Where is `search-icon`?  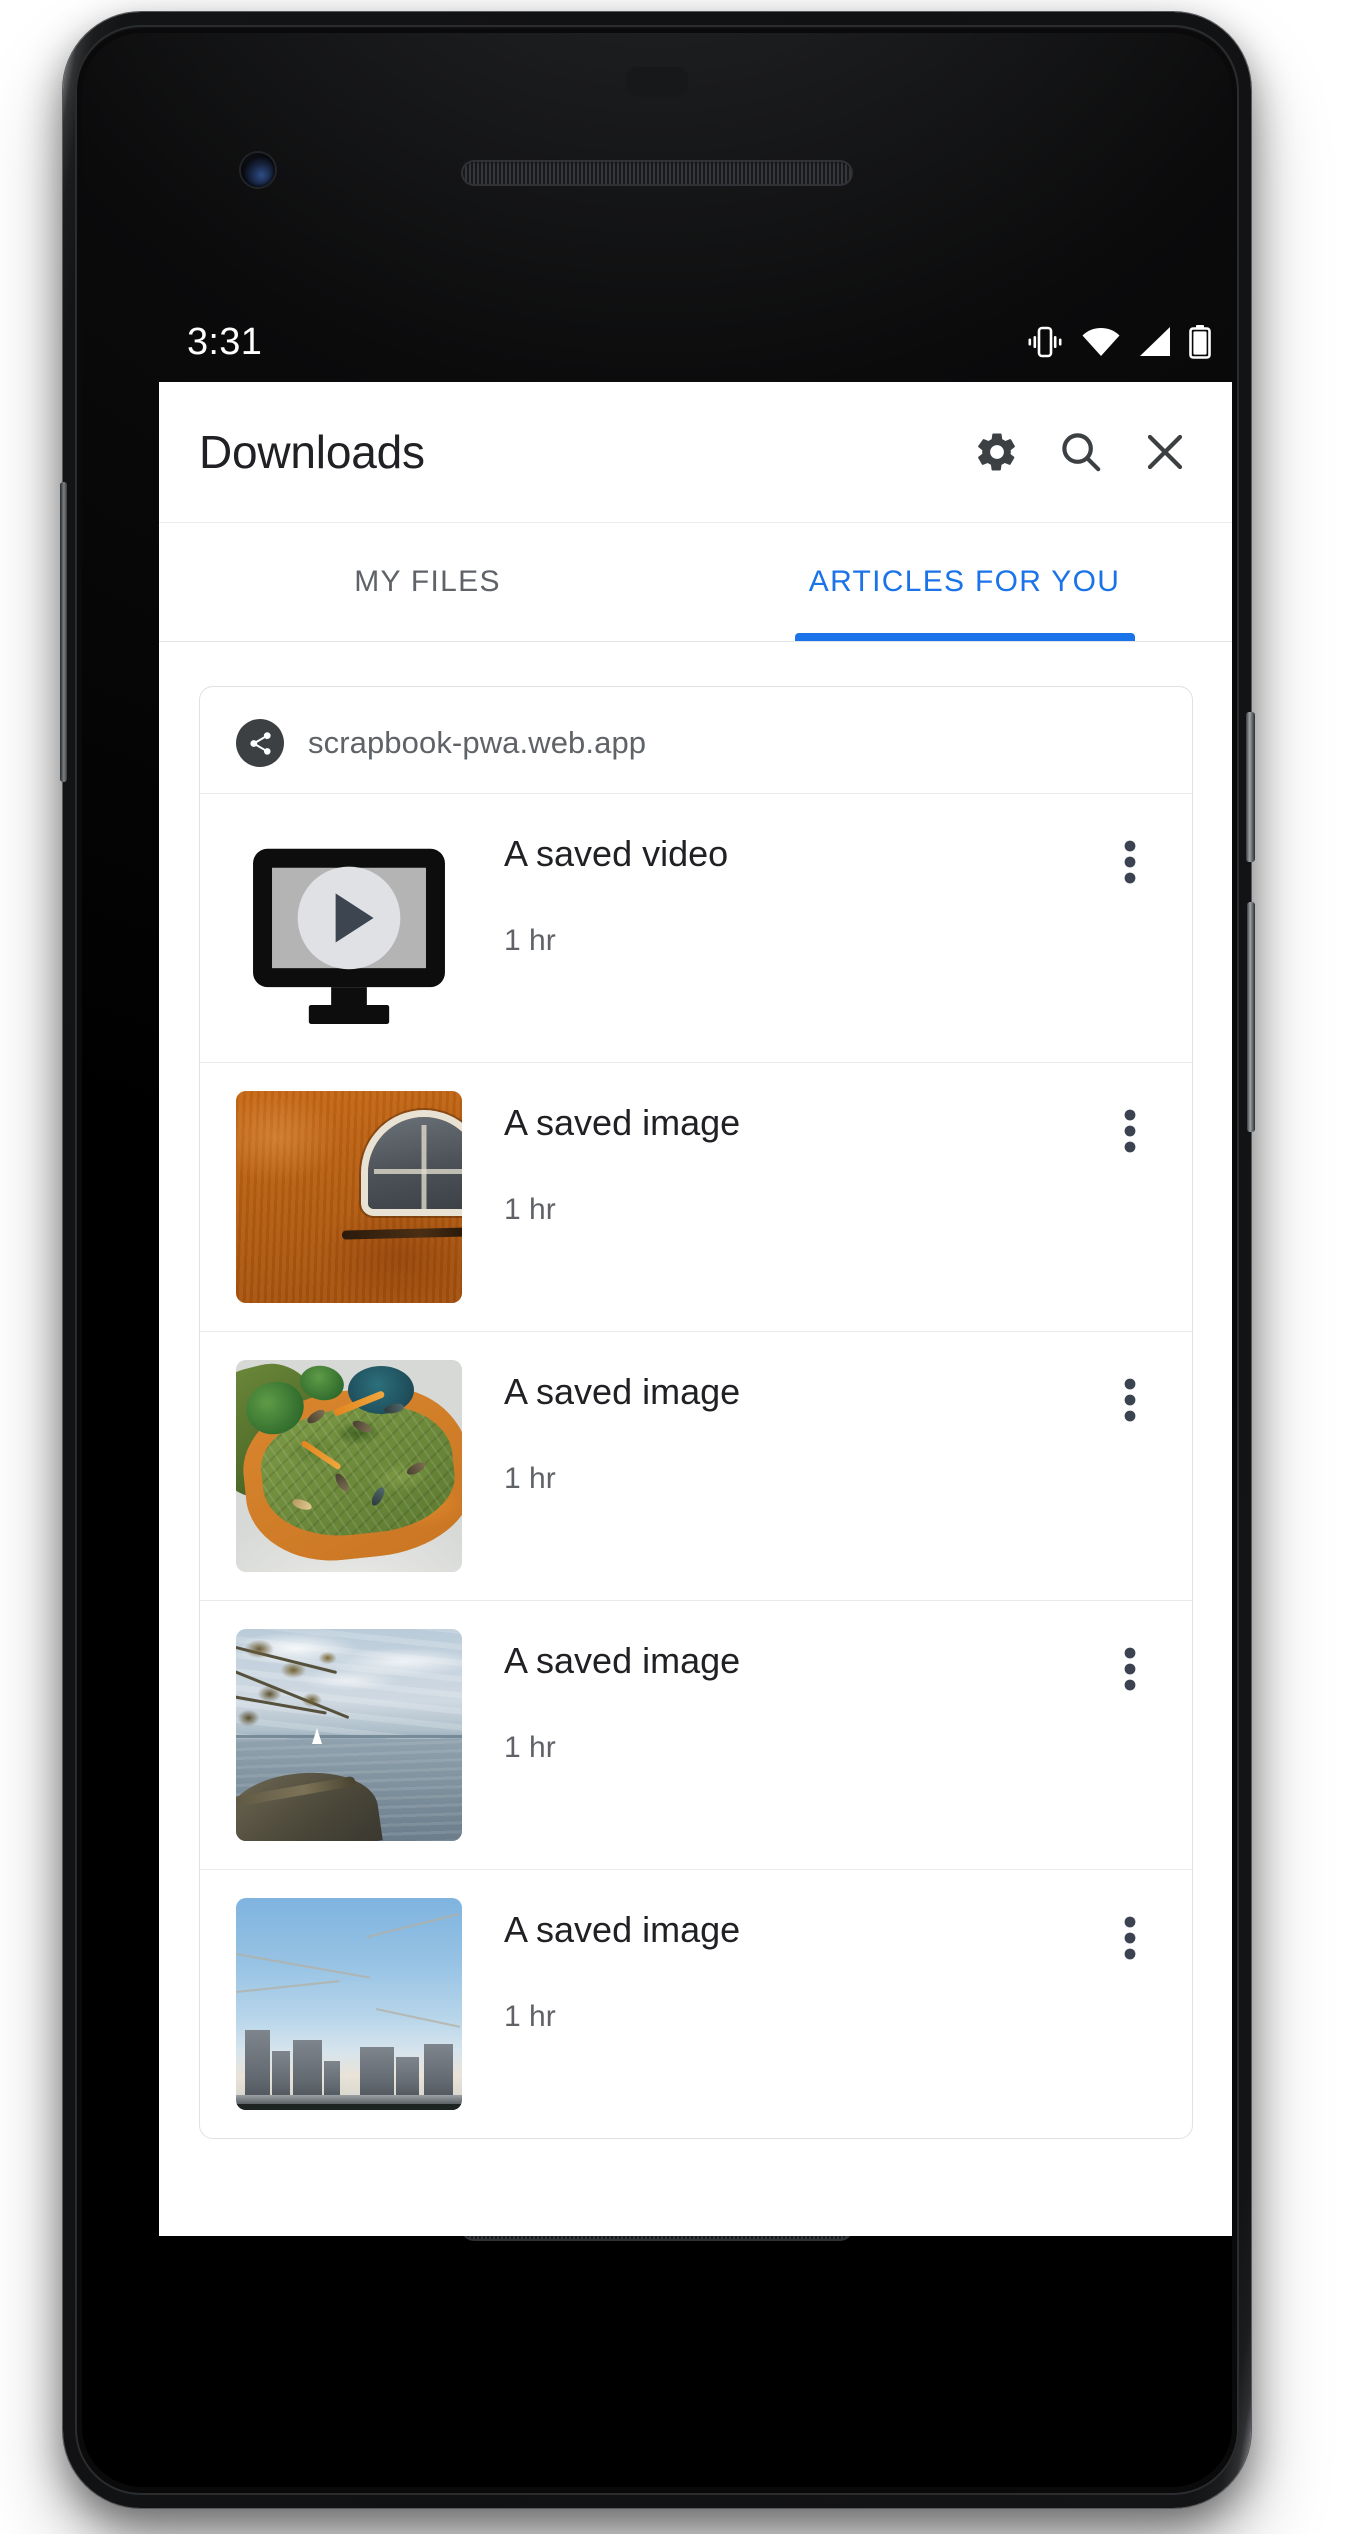
search-icon is located at coordinates (1081, 452).